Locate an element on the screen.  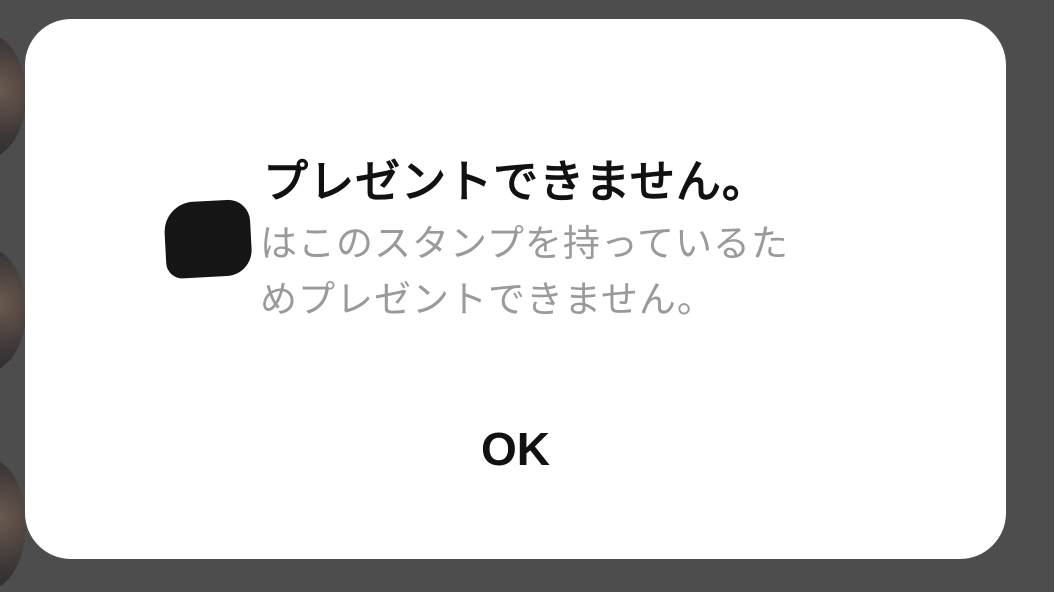
dialog-message-line: めプレゼントできません。 is located at coordinates (487, 299).